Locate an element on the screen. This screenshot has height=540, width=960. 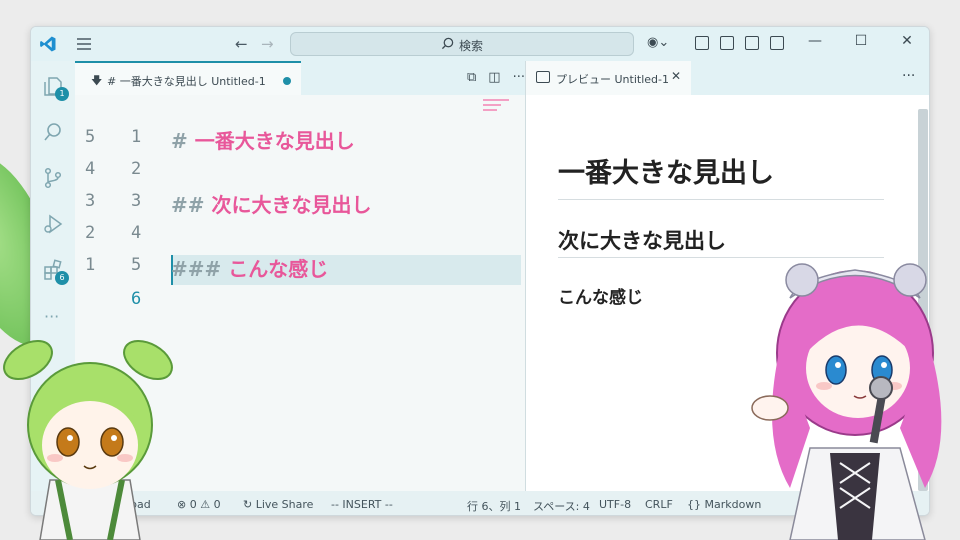
split-editor-icon: ◫ is located at coordinates (494, 77).